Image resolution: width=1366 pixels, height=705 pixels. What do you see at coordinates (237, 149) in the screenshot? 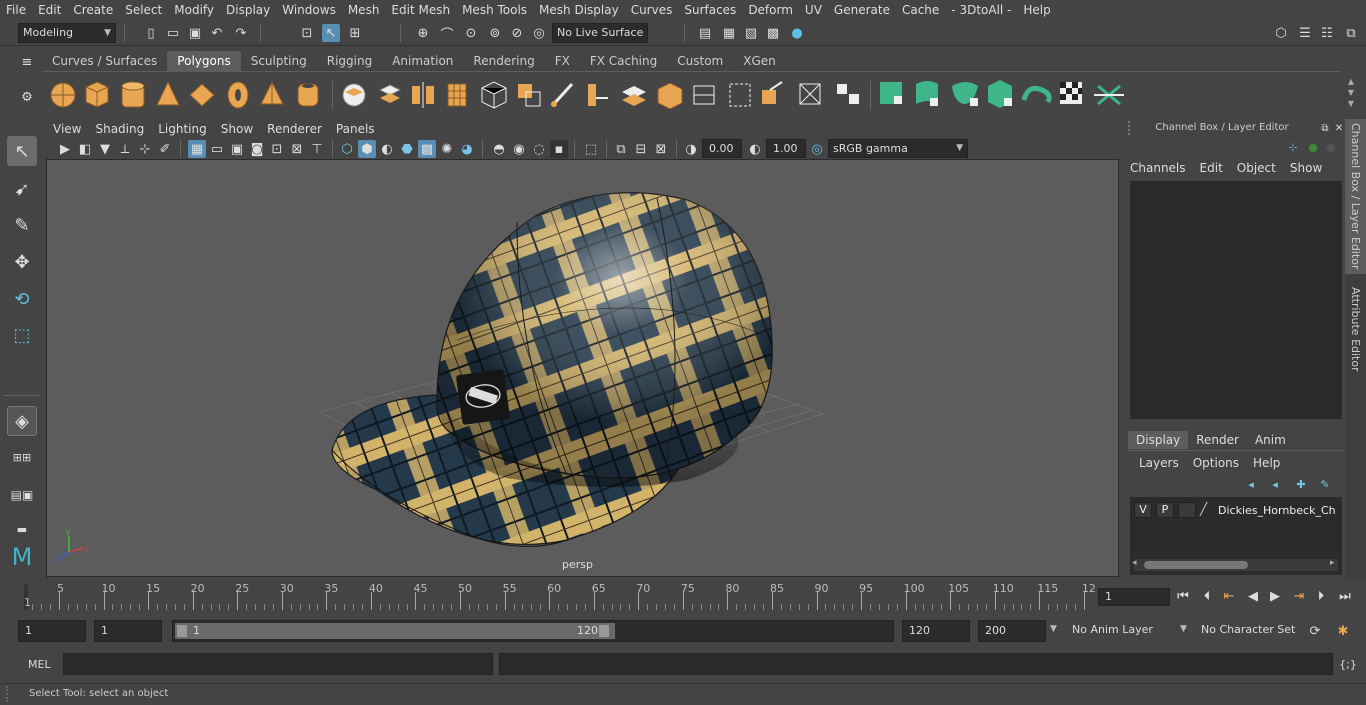
I see `resolution-gate-icon: ▣` at bounding box center [237, 149].